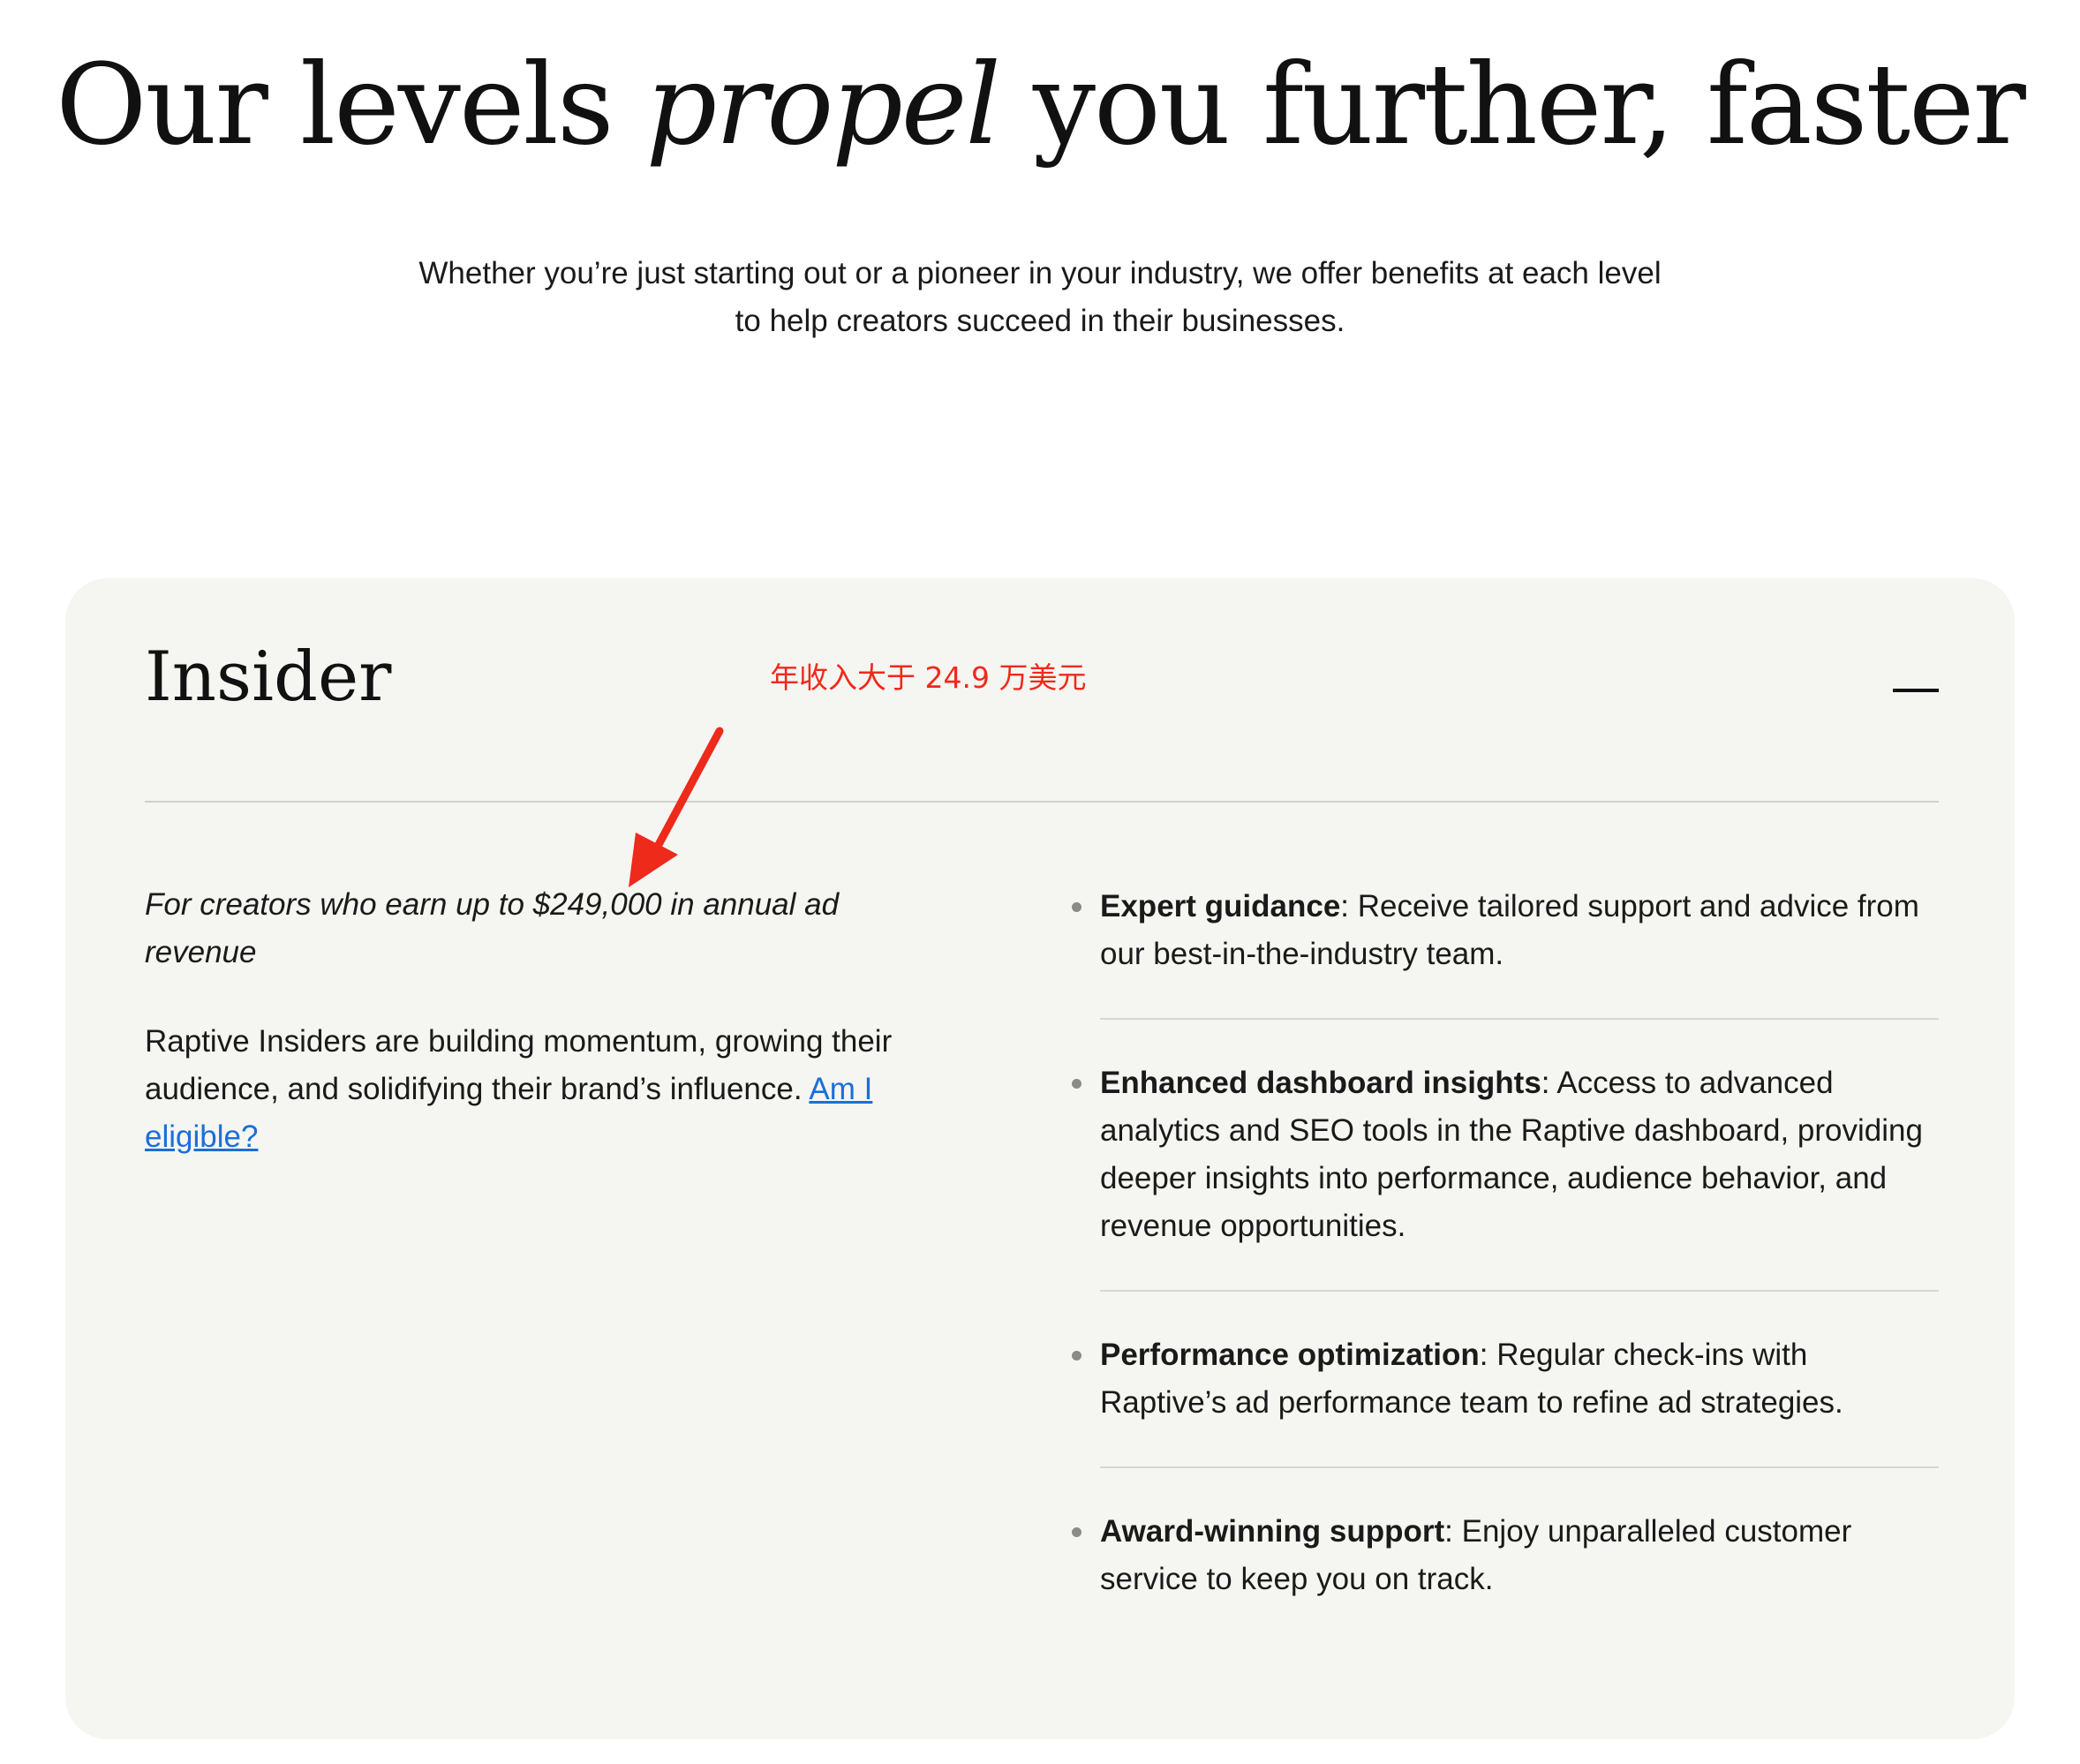  I want to click on page-title-end: you further, faster, so click(1512, 105).